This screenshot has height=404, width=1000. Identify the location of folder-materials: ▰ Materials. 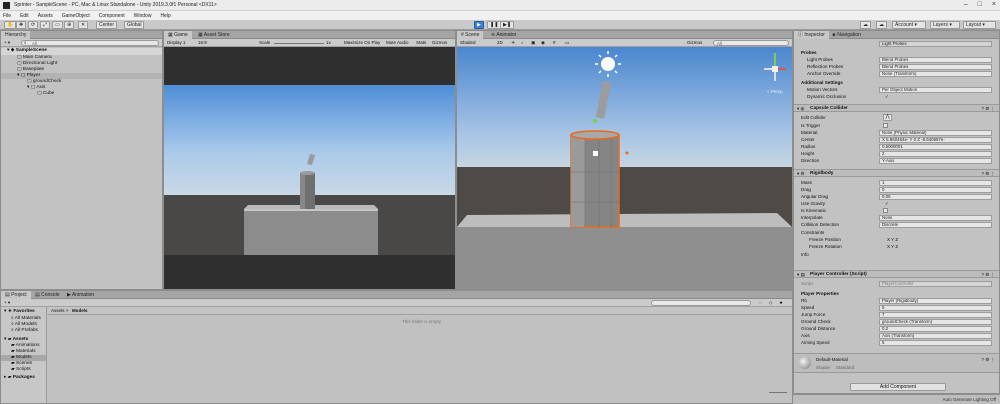
(23, 351).